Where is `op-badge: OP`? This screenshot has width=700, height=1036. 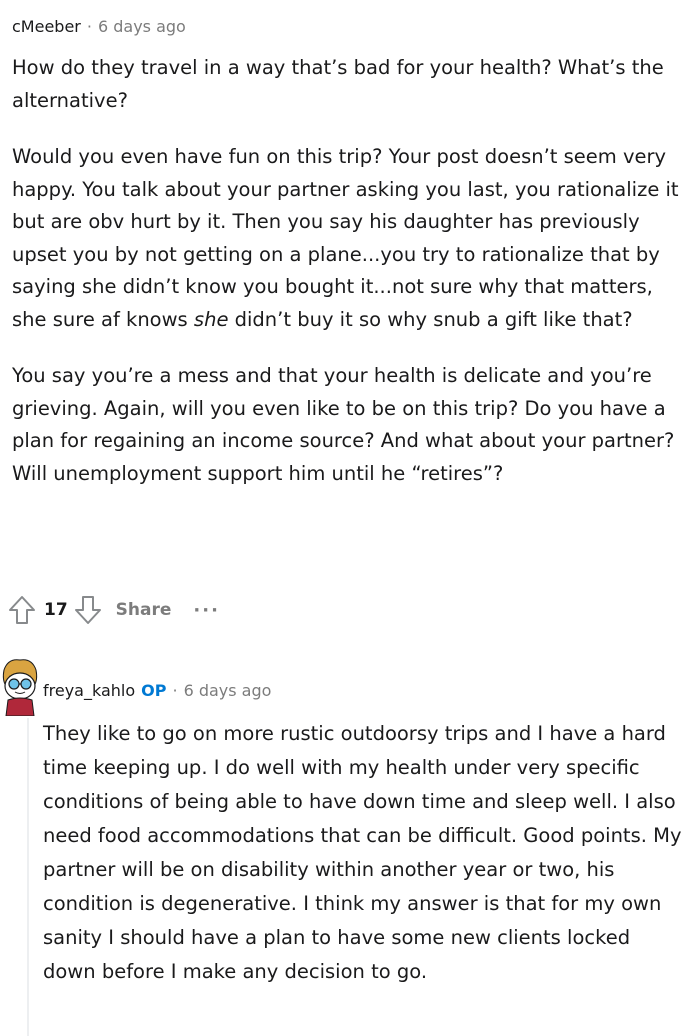
op-badge: OP is located at coordinates (154, 690).